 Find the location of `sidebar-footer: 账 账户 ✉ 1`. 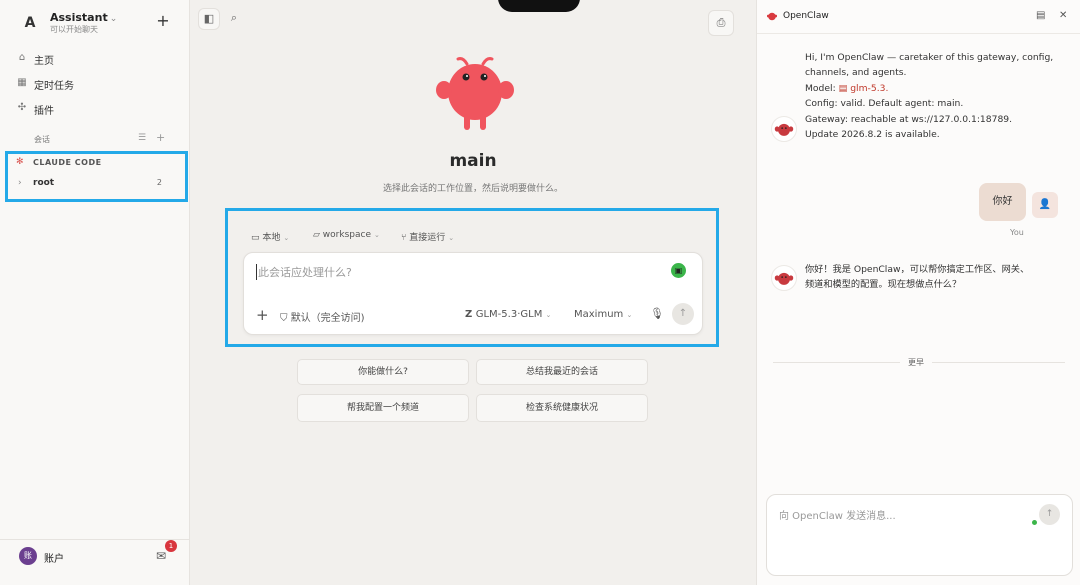

sidebar-footer: 账 账户 ✉ 1 is located at coordinates (95, 562).